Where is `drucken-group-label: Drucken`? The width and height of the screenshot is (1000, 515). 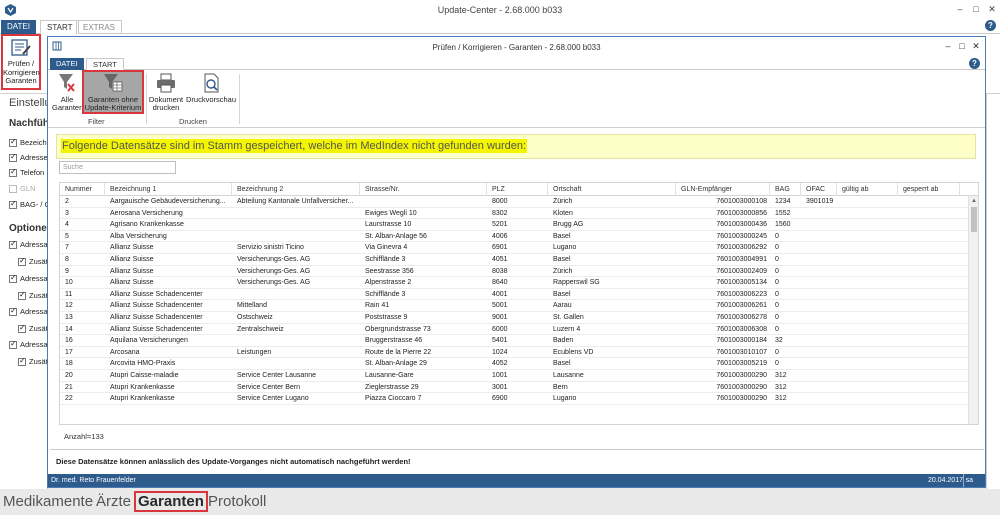
drucken-group-label: Drucken is located at coordinates (193, 121).